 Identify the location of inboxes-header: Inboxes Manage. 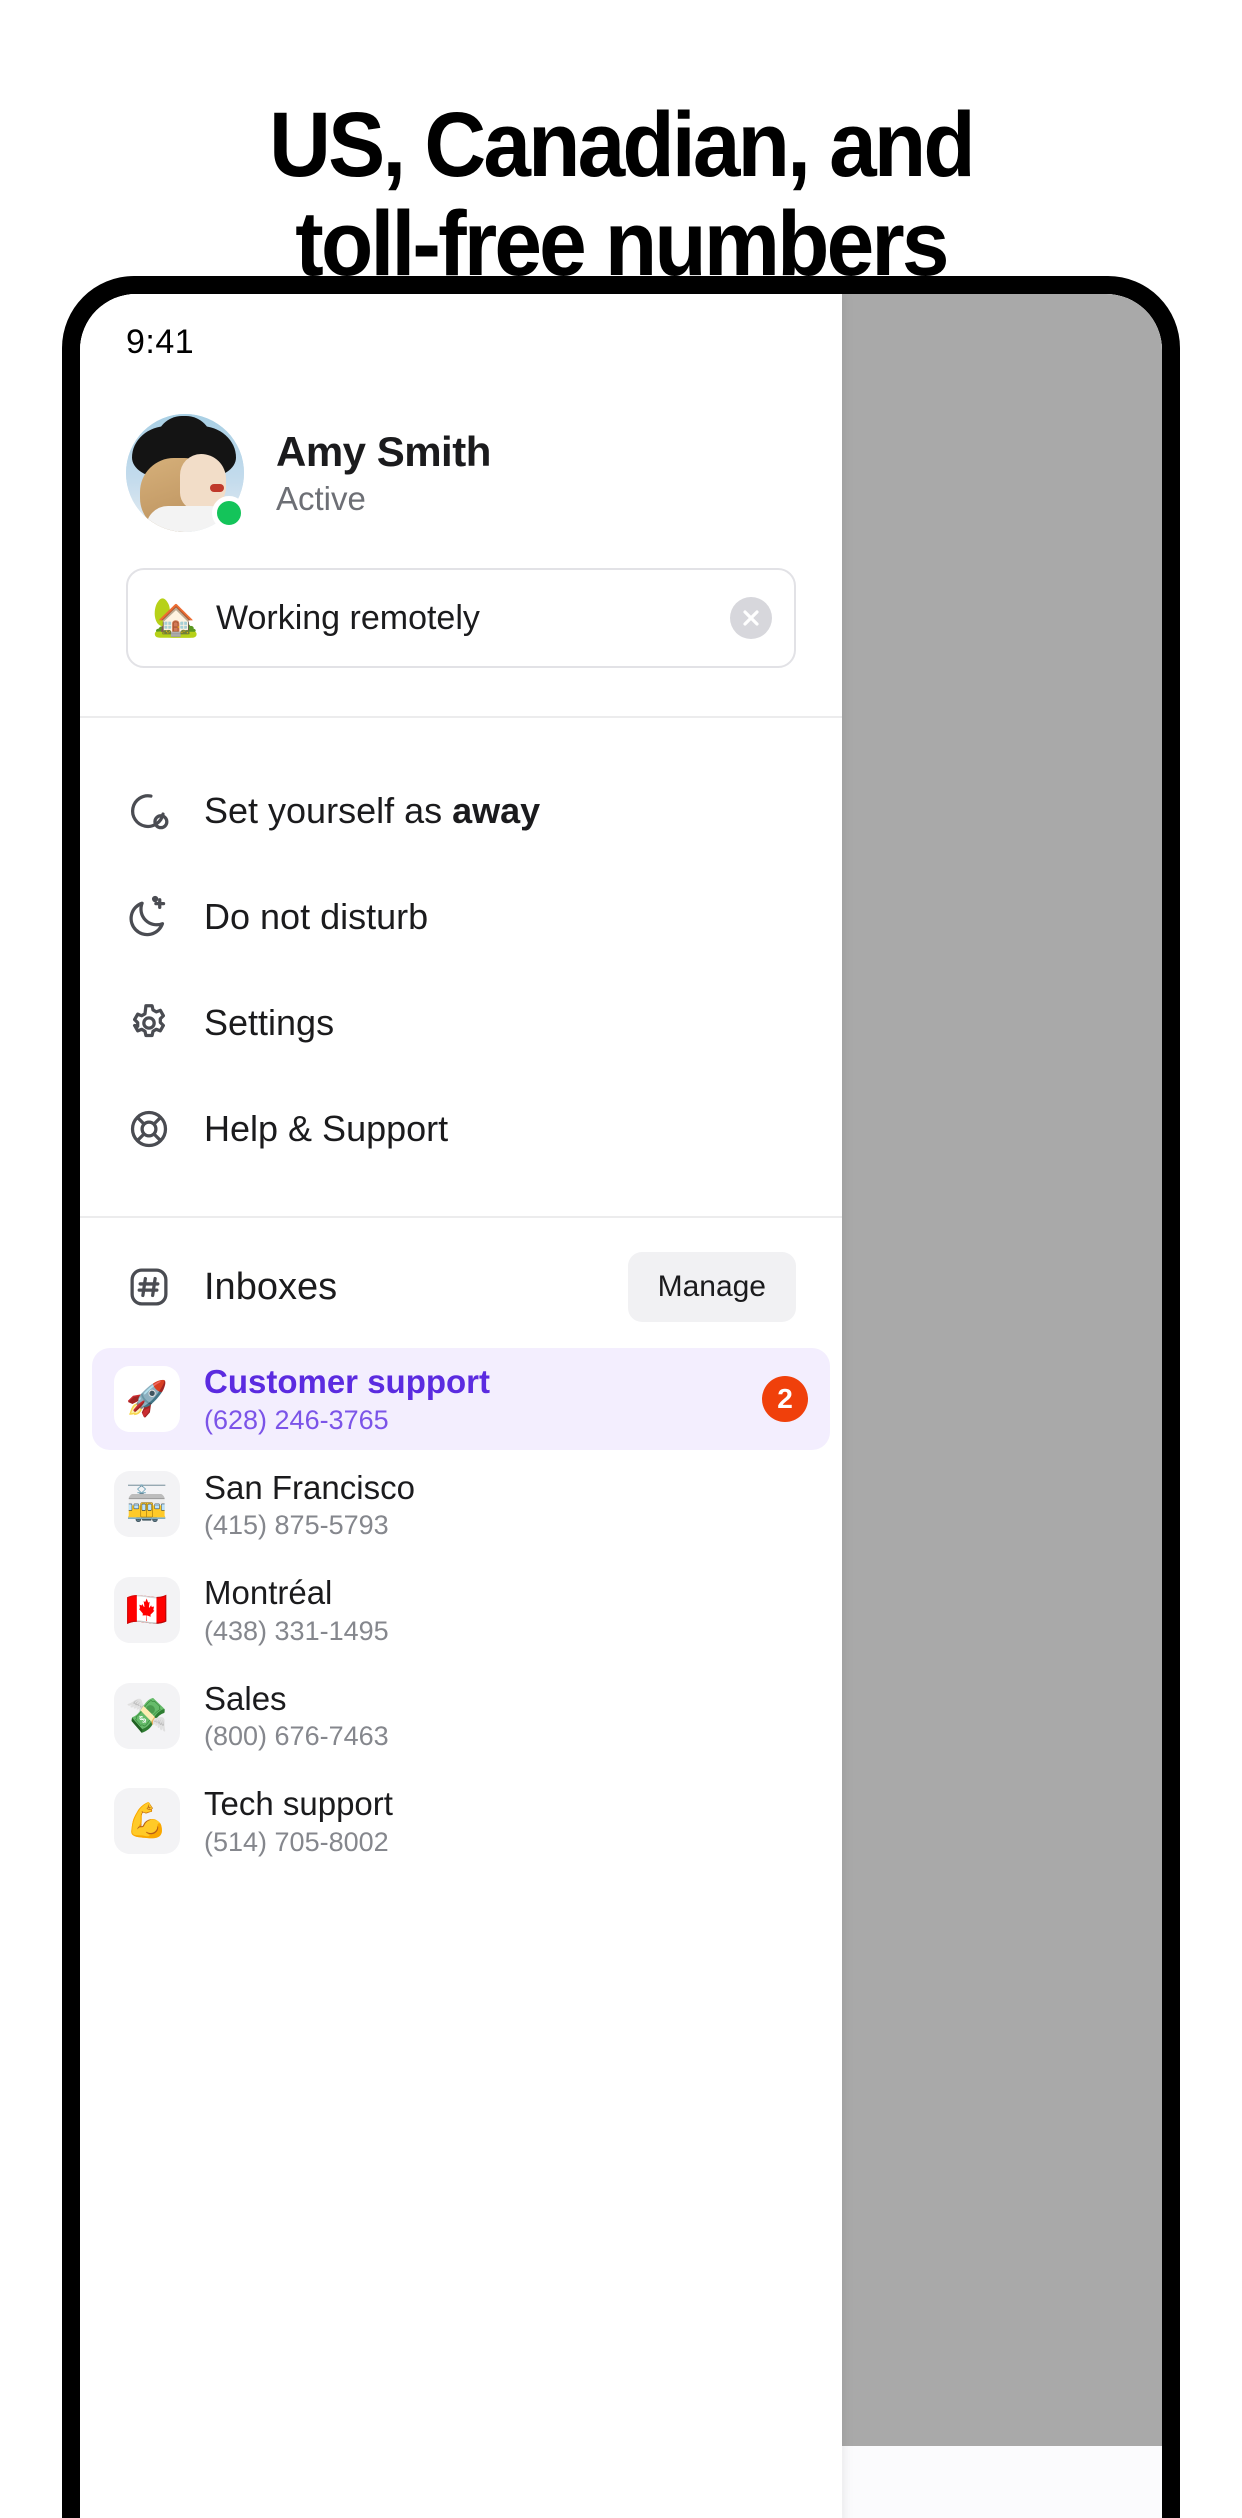
(461, 1280).